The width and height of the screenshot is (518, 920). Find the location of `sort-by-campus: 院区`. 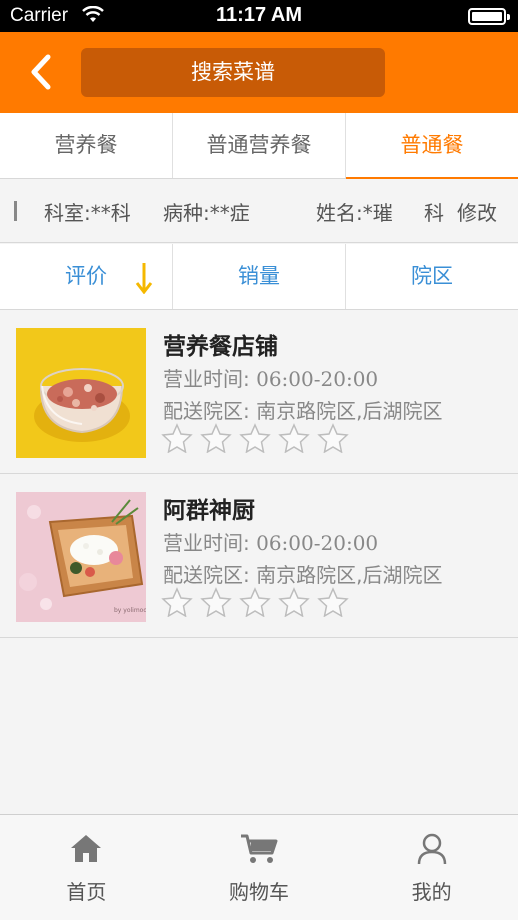

sort-by-campus: 院区 is located at coordinates (432, 276).